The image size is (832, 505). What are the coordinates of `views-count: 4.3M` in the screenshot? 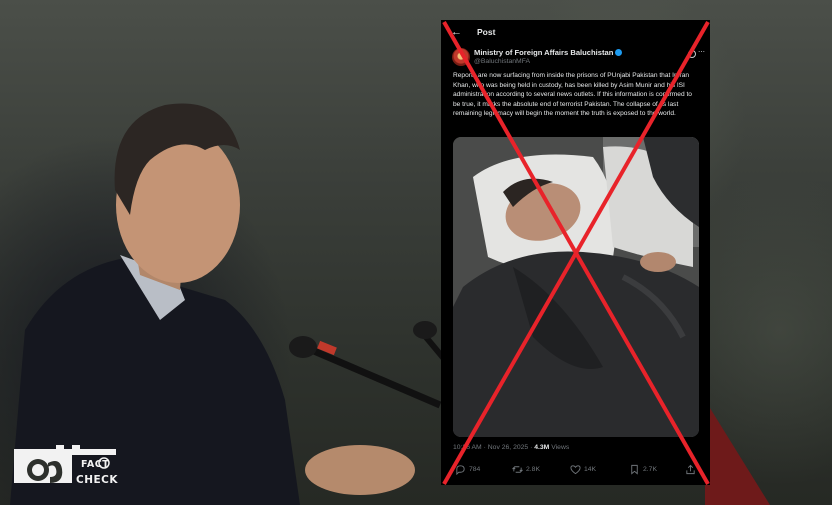 It's located at (542, 447).